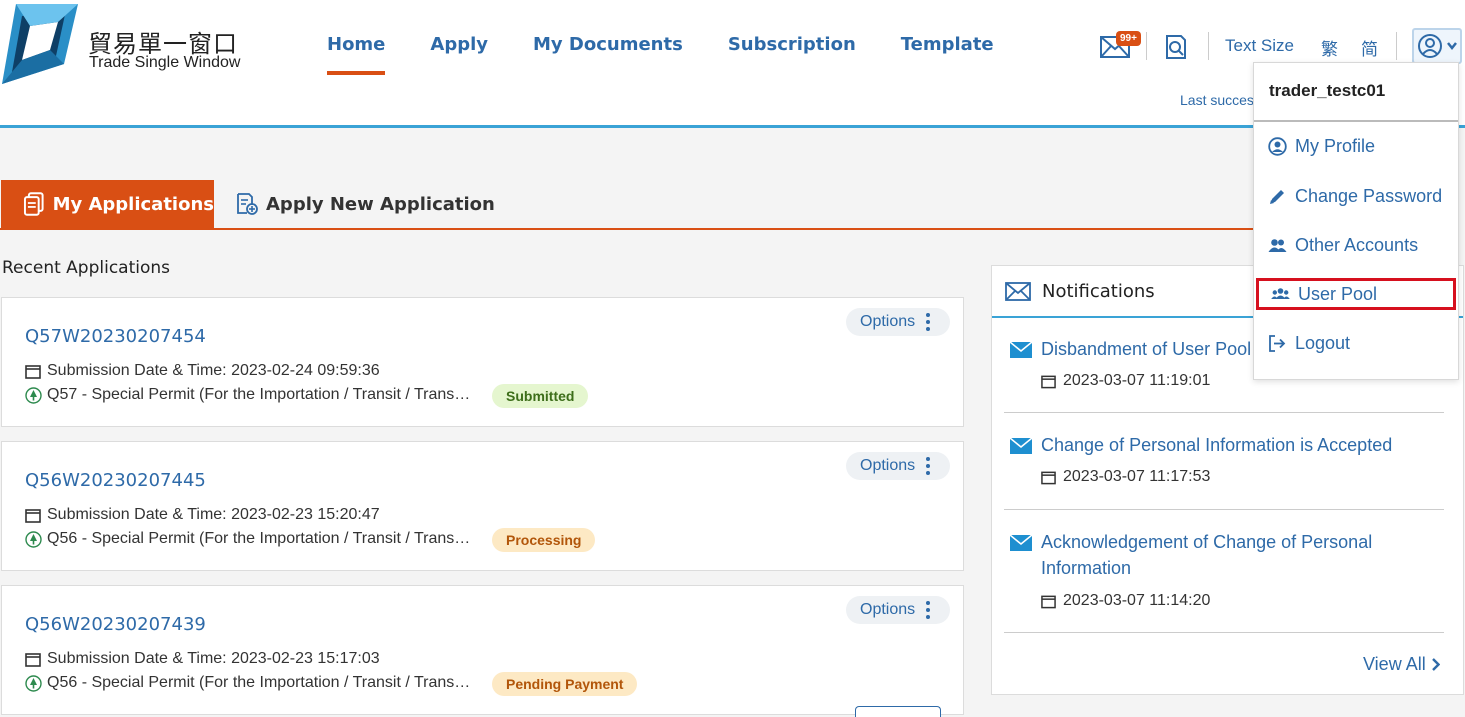 This screenshot has height=717, width=1465. I want to click on status-badge: Processing, so click(544, 540).